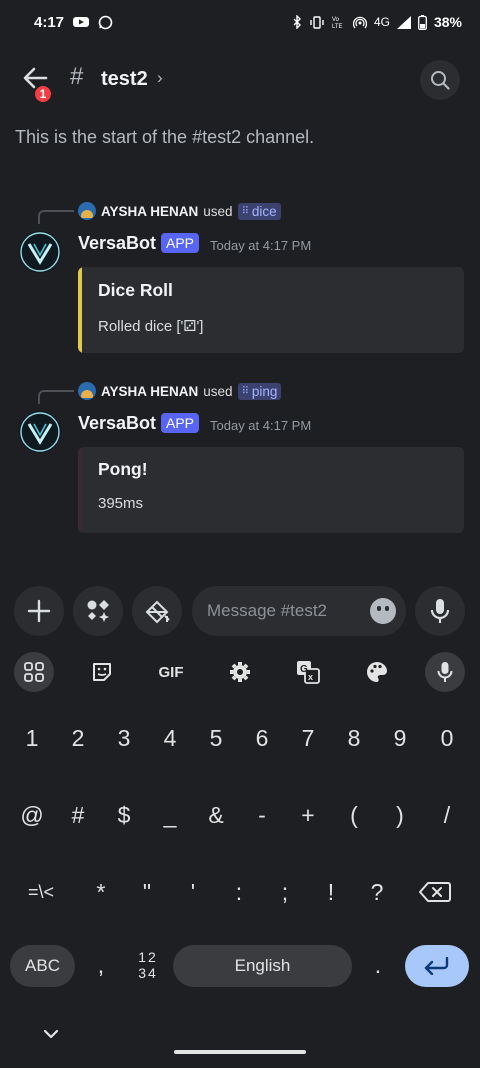 The image size is (480, 1068). Describe the element at coordinates (447, 815) in the screenshot. I see `key-slash: /` at that location.